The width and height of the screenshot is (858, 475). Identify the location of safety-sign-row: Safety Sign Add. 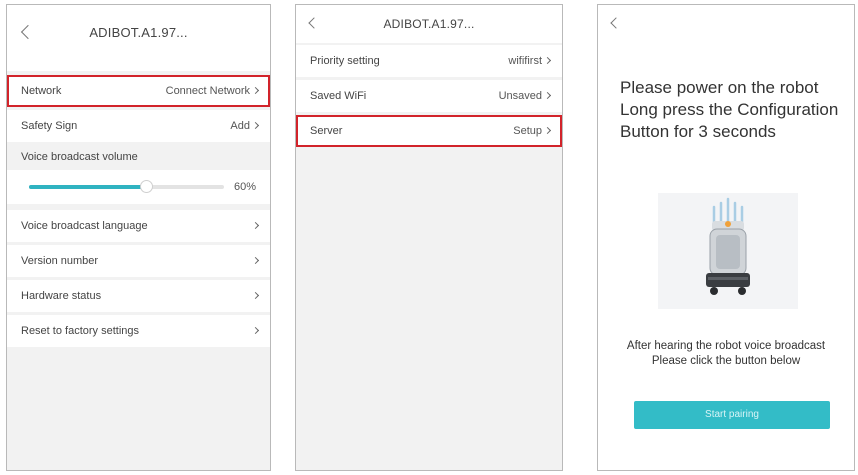
(138, 126).